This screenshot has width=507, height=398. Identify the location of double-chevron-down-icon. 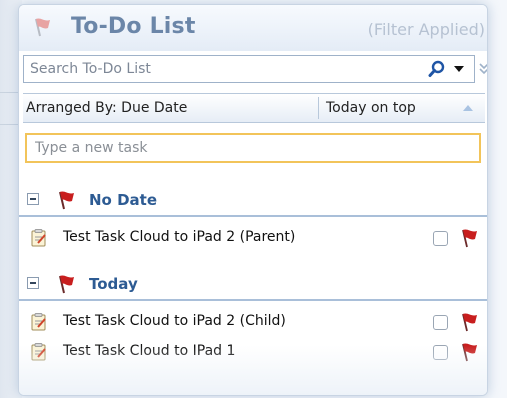
(482, 69).